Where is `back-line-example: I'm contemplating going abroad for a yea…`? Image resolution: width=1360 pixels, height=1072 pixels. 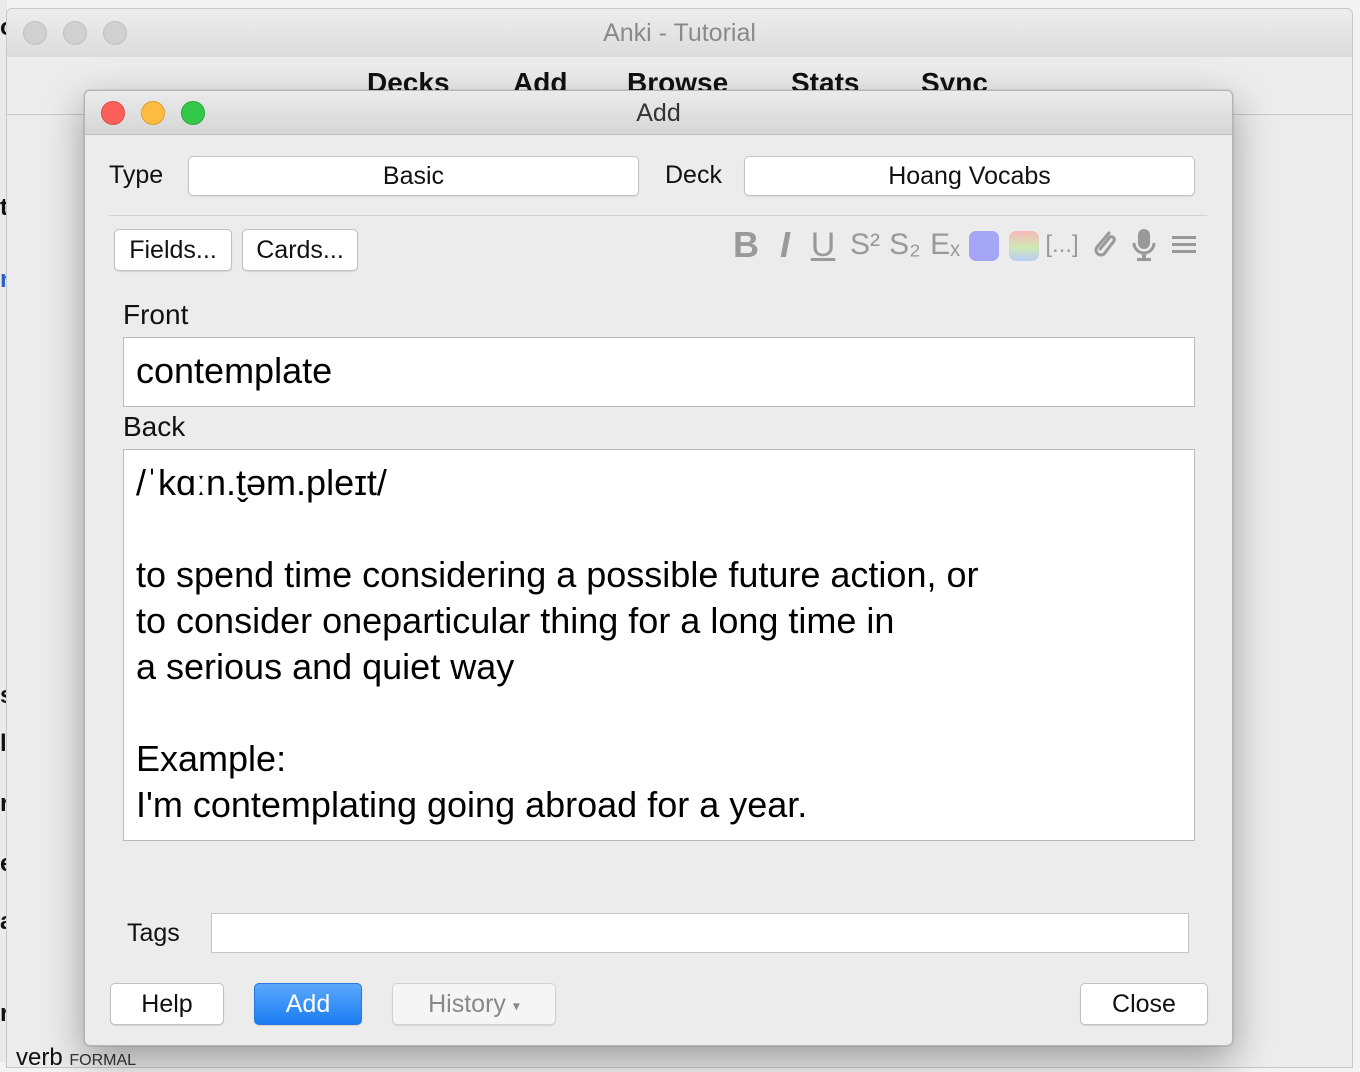 back-line-example: I'm contemplating going abroad for a yea… is located at coordinates (472, 804).